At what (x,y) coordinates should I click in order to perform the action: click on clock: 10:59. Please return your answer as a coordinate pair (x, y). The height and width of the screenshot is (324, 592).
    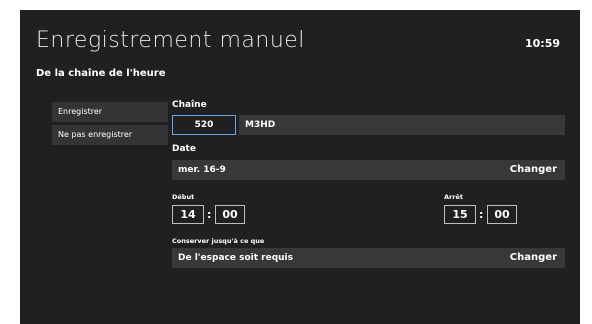
    Looking at the image, I should click on (542, 43).